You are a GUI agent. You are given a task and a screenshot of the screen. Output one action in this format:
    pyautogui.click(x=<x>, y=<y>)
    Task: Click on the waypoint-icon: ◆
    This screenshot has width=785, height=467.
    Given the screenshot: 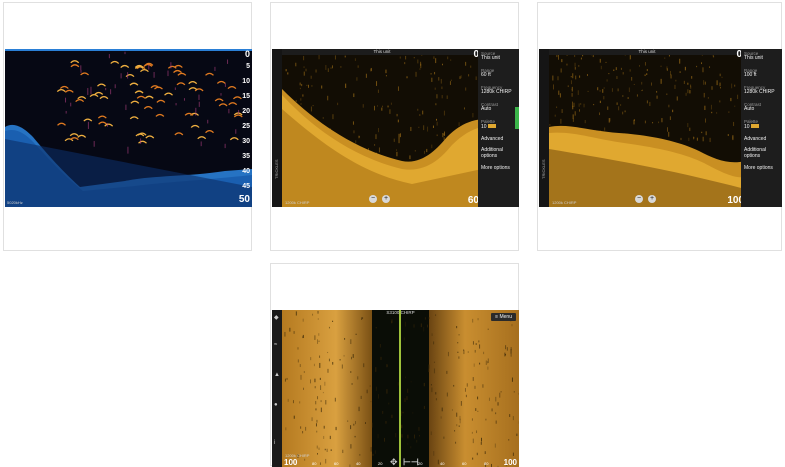 What is the action you would take?
    pyautogui.click(x=276, y=317)
    